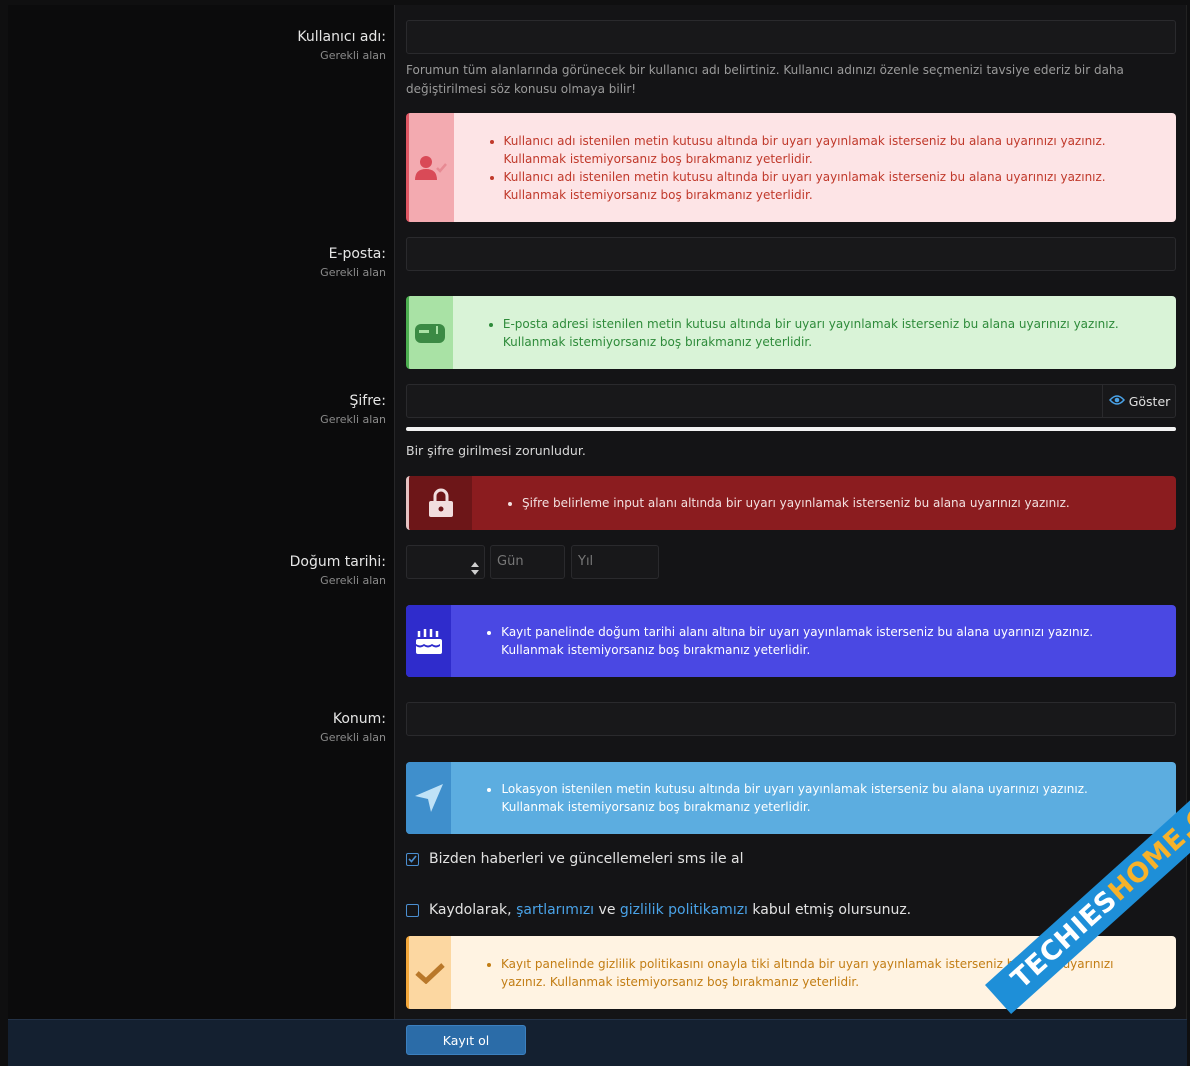  Describe the element at coordinates (429, 798) in the screenshot. I see `location-arrow-icon` at that location.